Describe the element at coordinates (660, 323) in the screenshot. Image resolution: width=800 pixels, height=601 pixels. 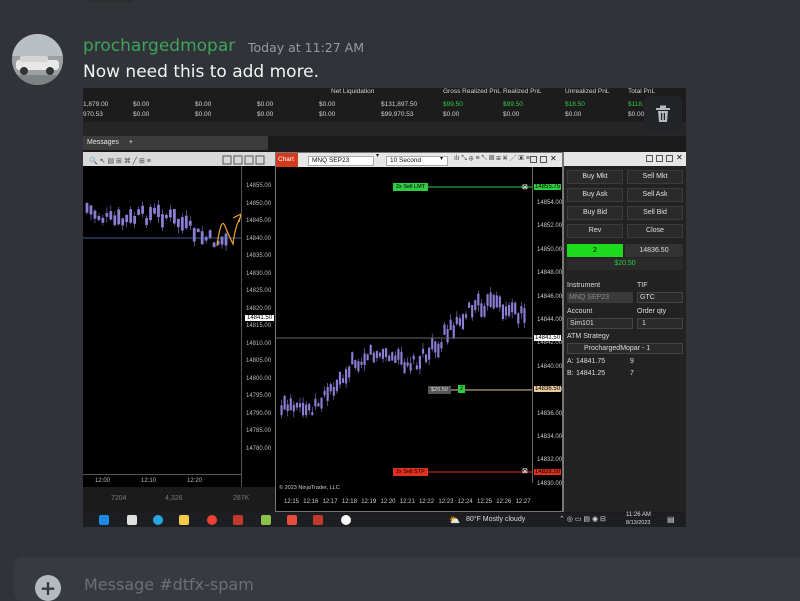
I see `order-qty-stepper: 1` at that location.